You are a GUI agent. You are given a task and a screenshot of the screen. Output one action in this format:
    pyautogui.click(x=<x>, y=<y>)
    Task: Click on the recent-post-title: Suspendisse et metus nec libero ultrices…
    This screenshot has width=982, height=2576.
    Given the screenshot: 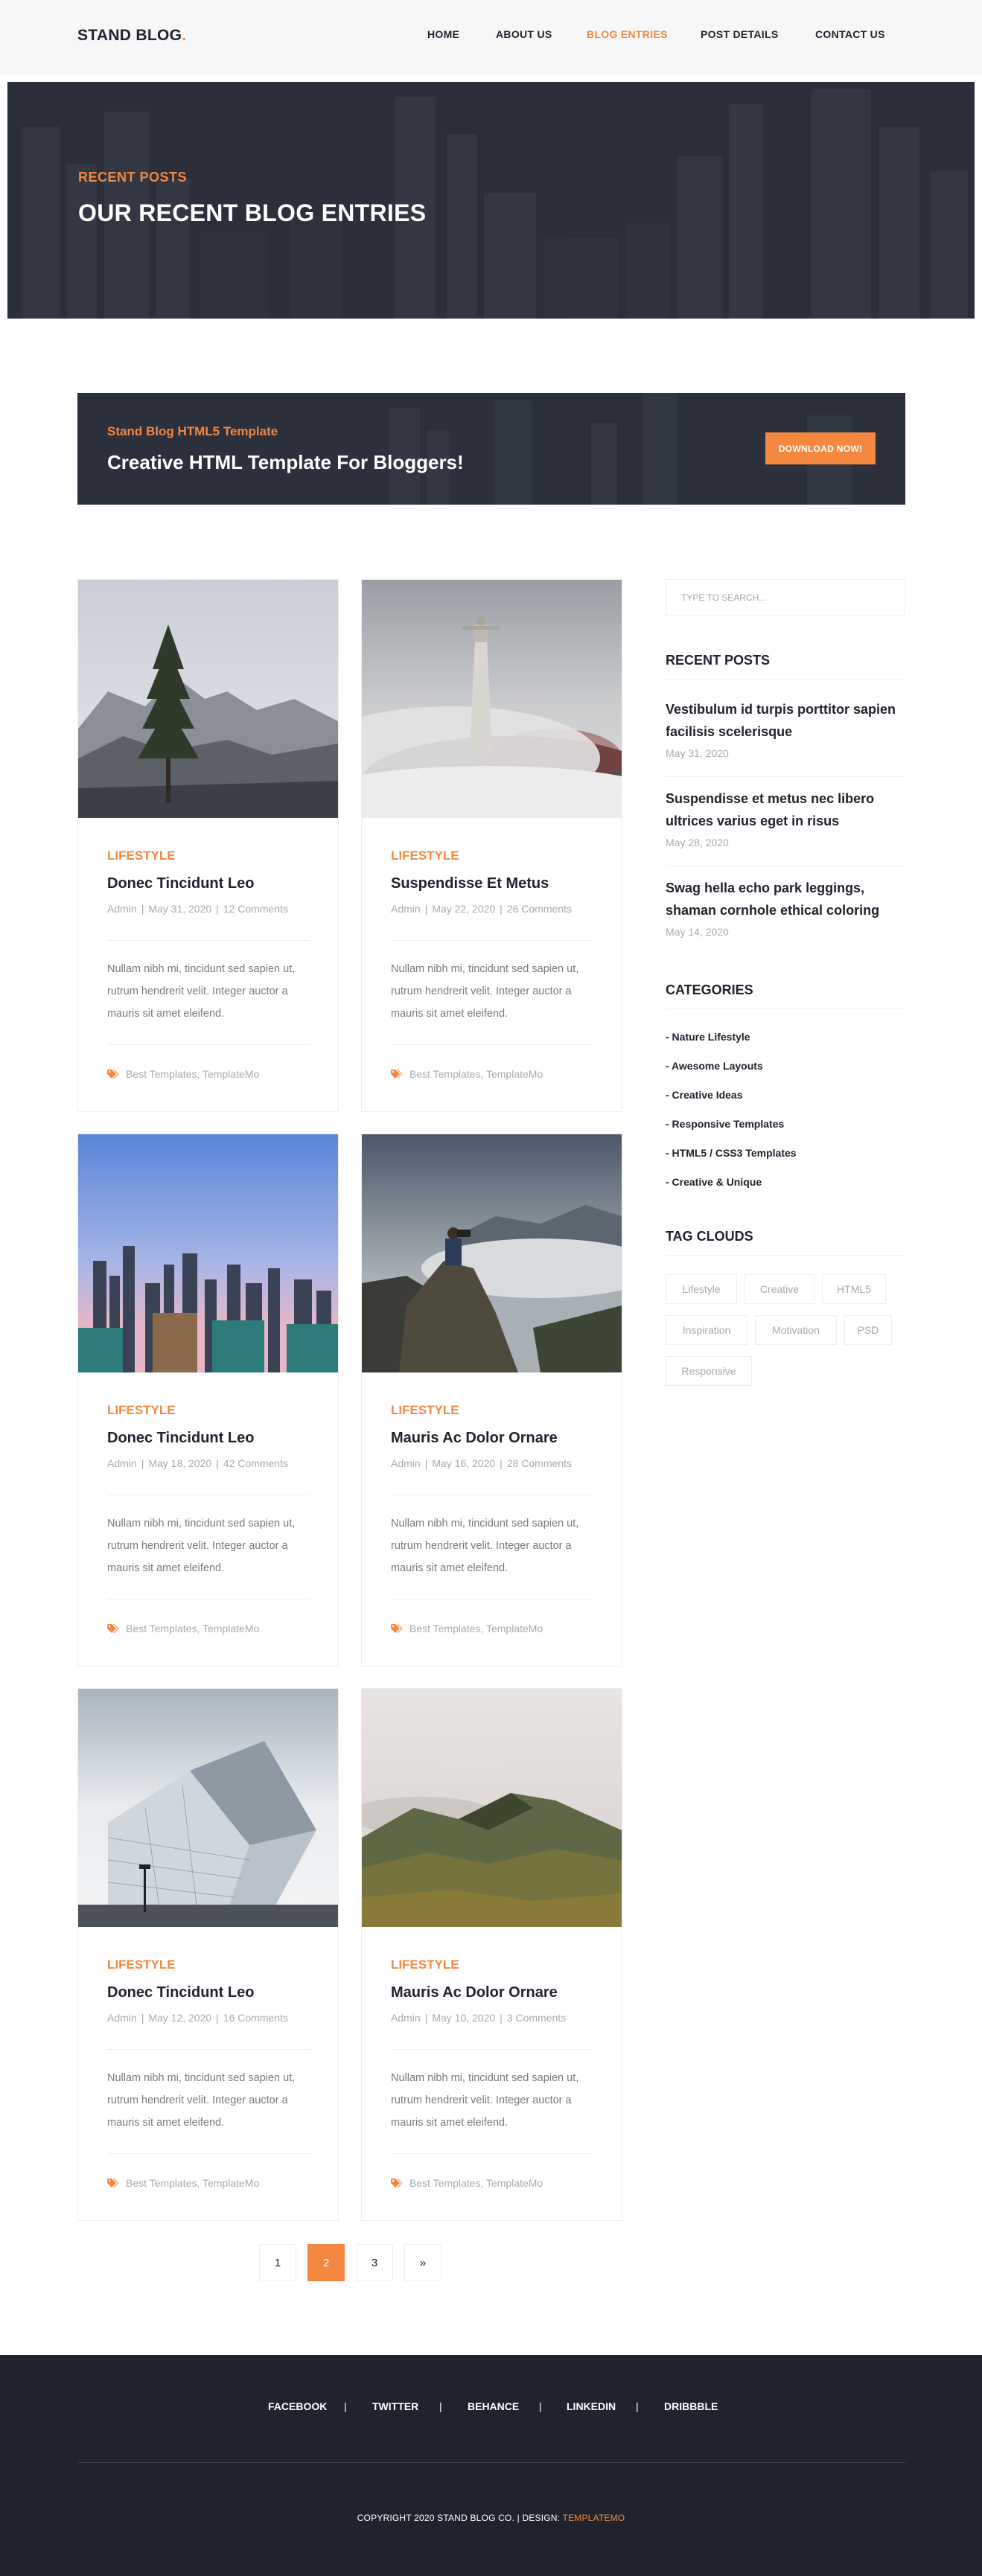 What is the action you would take?
    pyautogui.click(x=785, y=809)
    